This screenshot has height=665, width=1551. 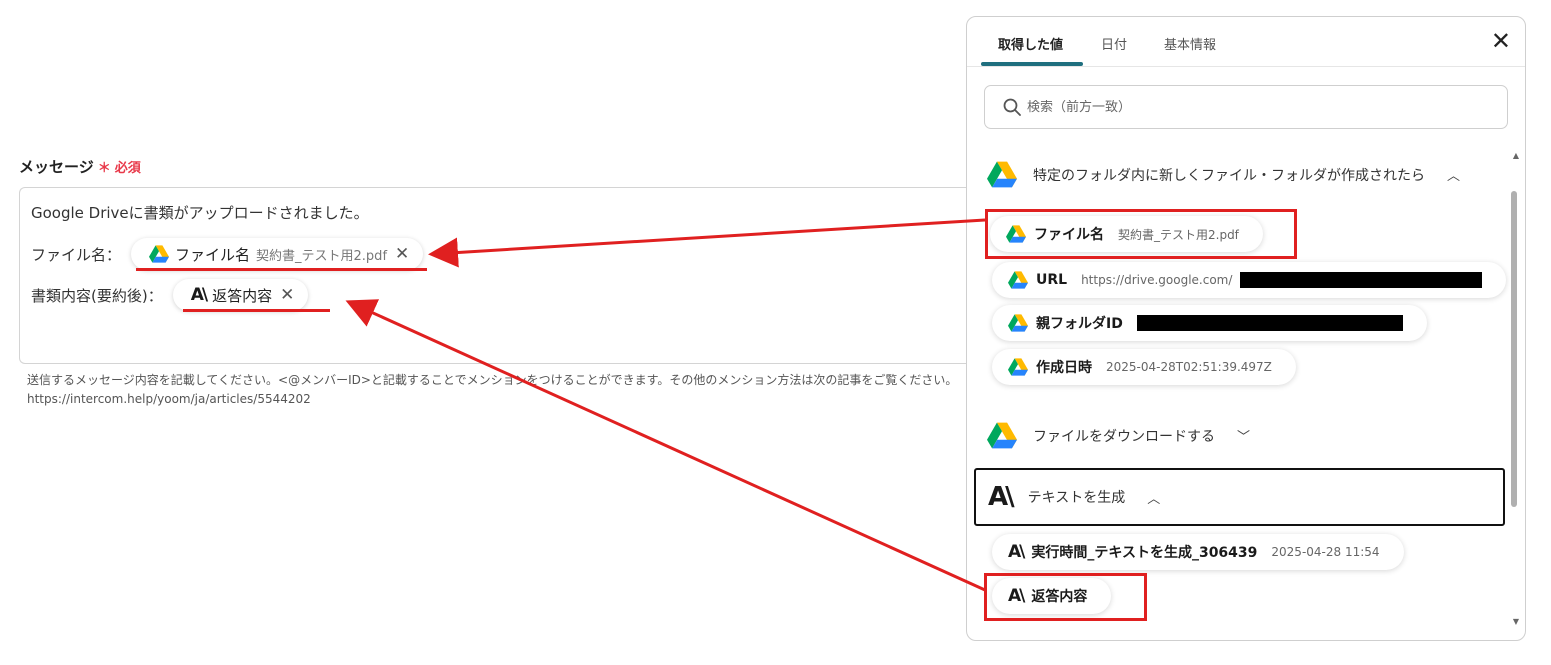 What do you see at coordinates (707, 243) in the screenshot?
I see `arrow-to-file-chip` at bounding box center [707, 243].